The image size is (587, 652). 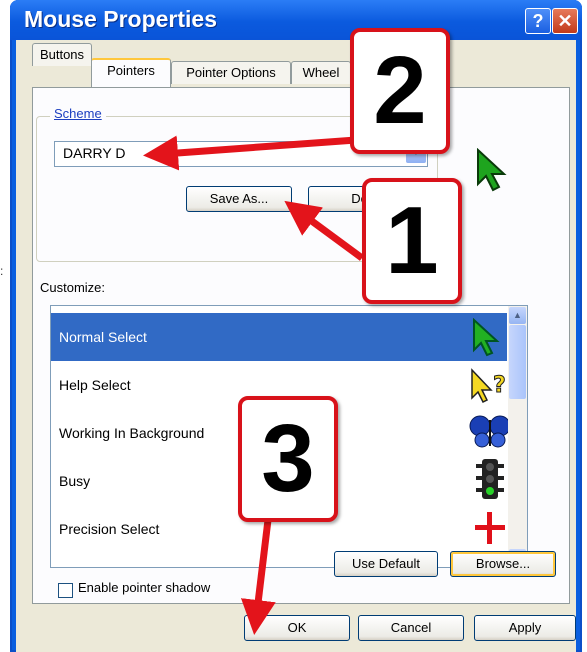 I want to click on callout-1: 1, so click(x=412, y=241).